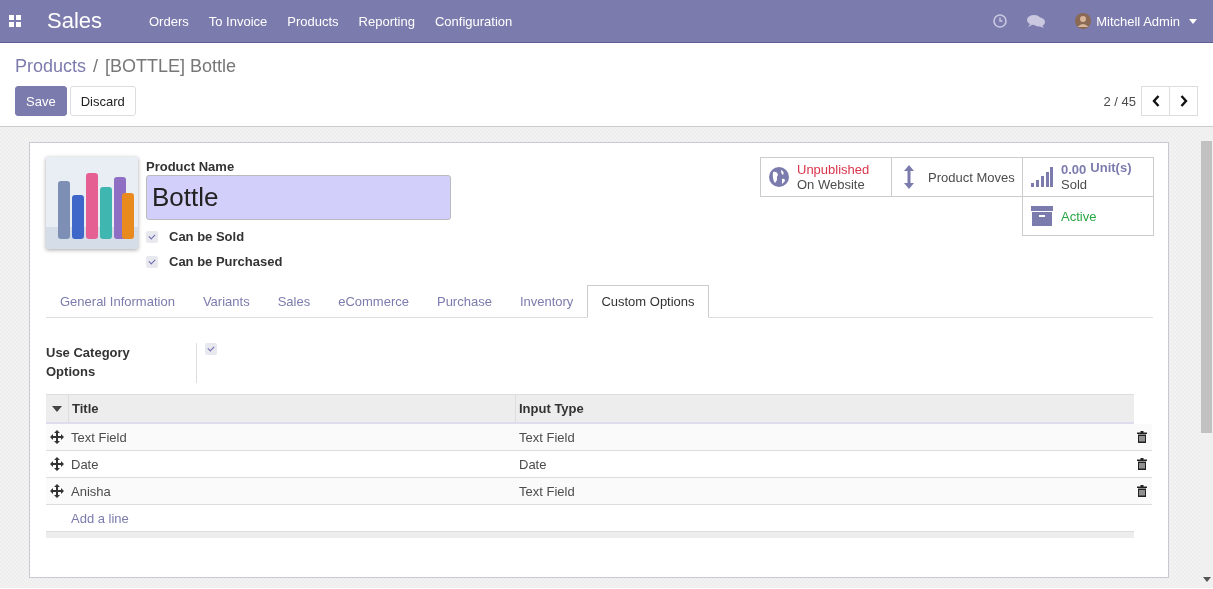 The image size is (1213, 589). Describe the element at coordinates (117, 301) in the screenshot. I see `tab: General Information` at that location.